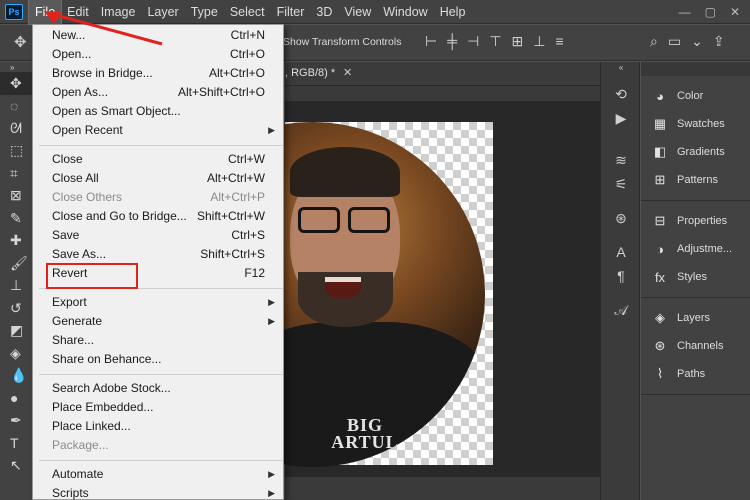 The width and height of the screenshot is (750, 500). Describe the element at coordinates (442, 94) in the screenshot. I see `horizontal-ruler` at that location.